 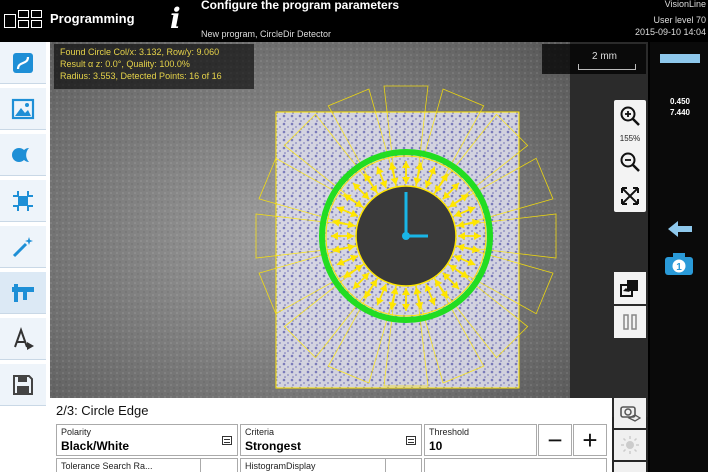 I want to click on camera-trigger-icon: 1, so click(x=679, y=264).